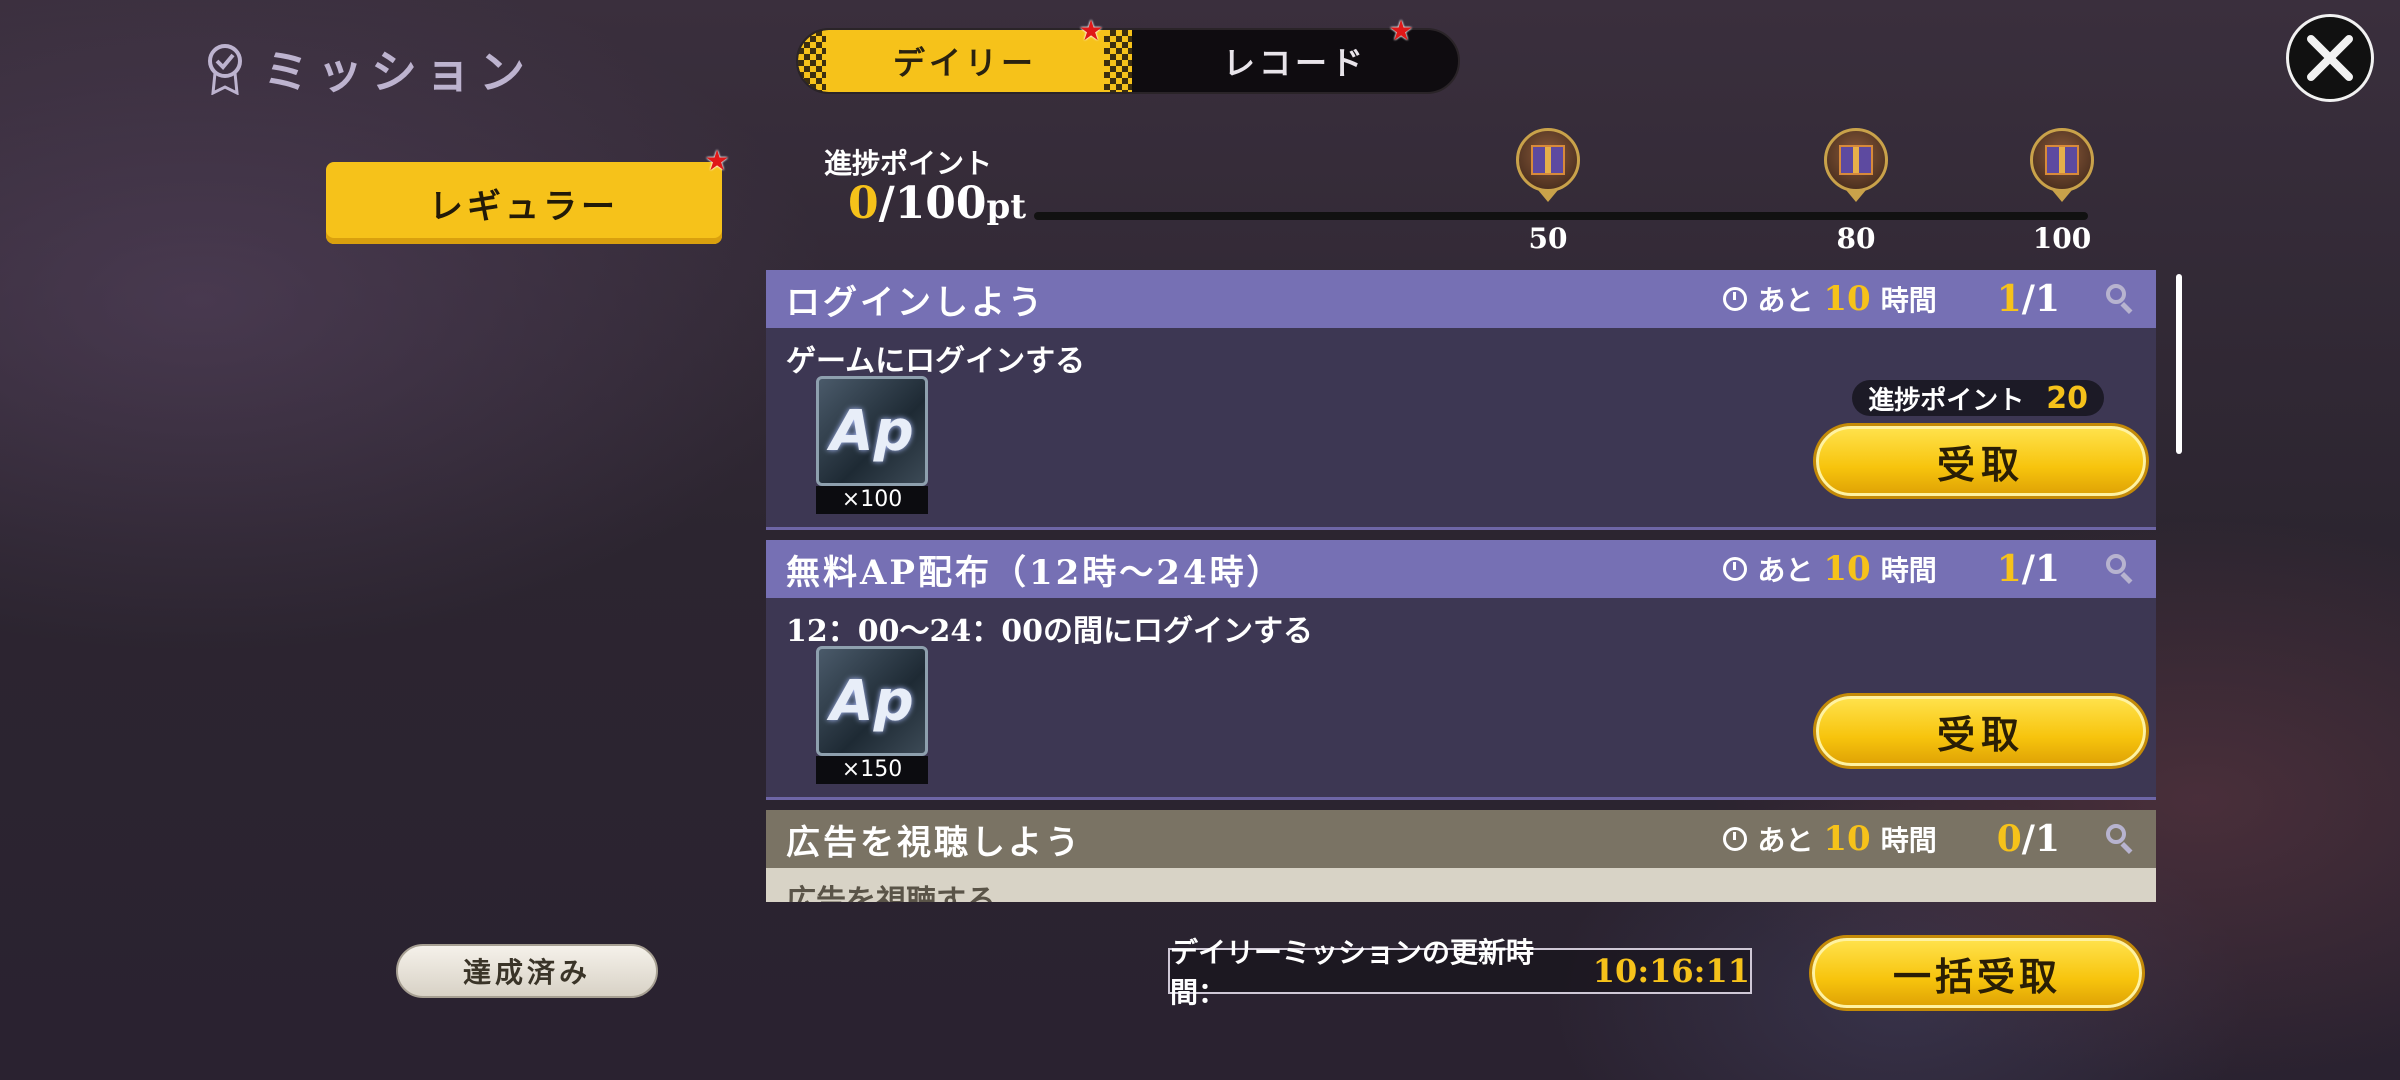 This screenshot has width=2400, height=1080. Describe the element at coordinates (1461, 569) in the screenshot. I see `mission-card-header: 無料AP配布（12時～24時） あと 10 時間 1/1` at that location.